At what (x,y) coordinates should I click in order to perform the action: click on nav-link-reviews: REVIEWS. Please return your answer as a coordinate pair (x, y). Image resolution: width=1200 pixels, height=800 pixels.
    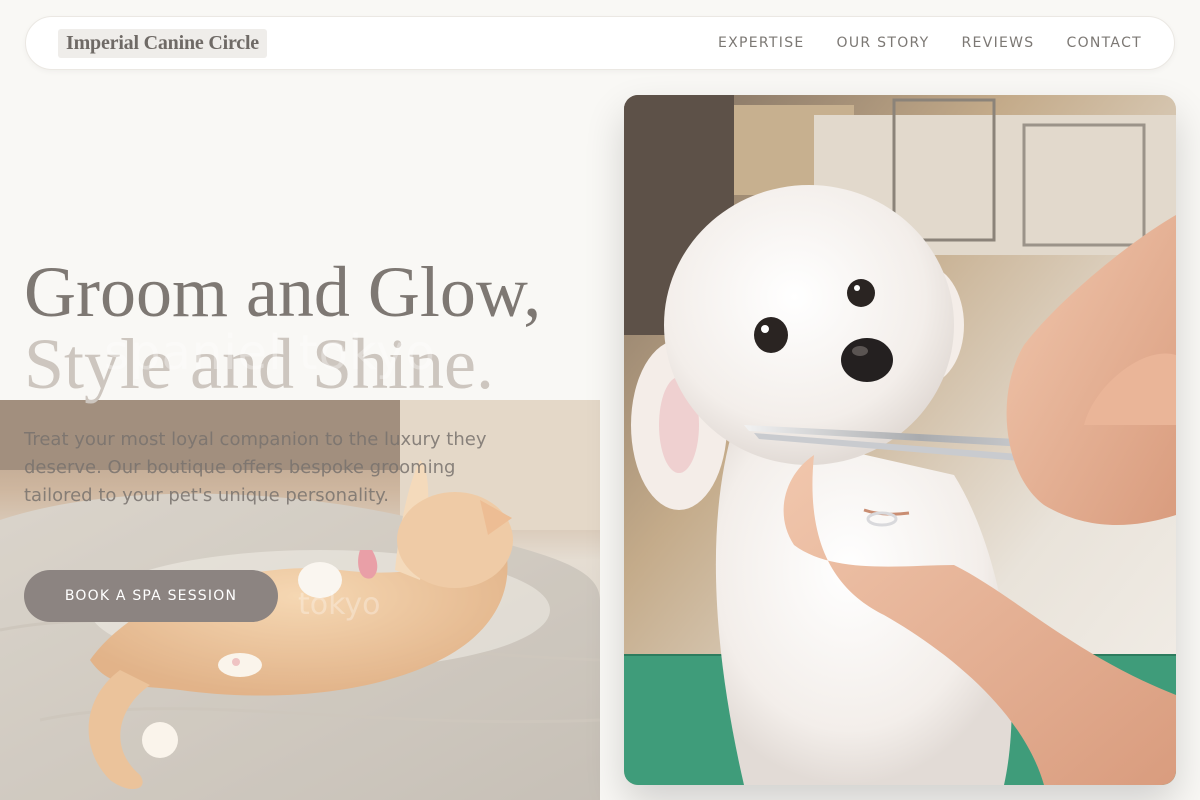
    Looking at the image, I should click on (998, 43).